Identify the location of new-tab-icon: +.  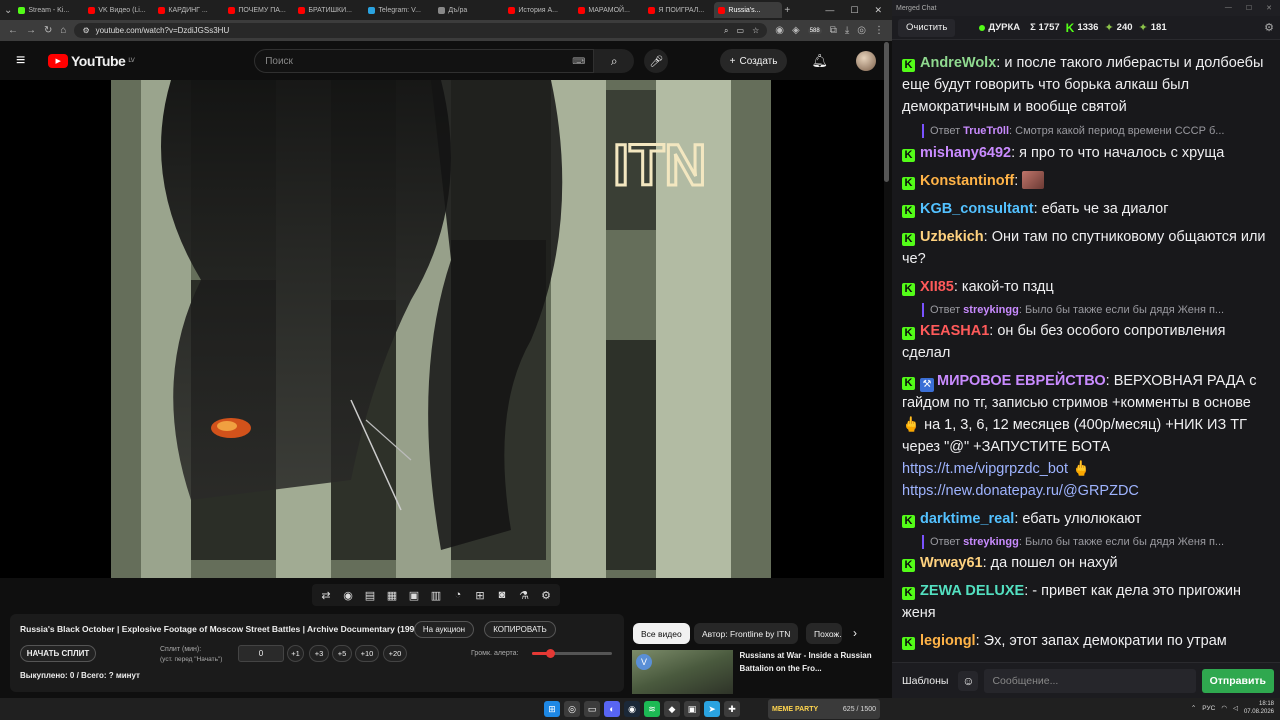
(787, 10).